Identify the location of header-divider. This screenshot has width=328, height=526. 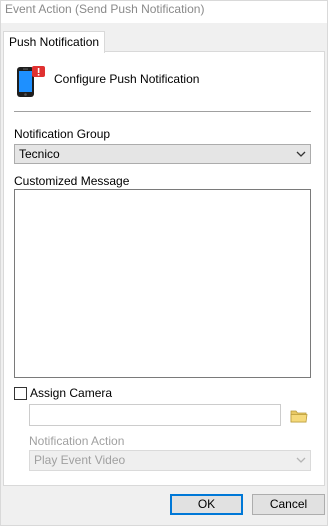
(162, 111).